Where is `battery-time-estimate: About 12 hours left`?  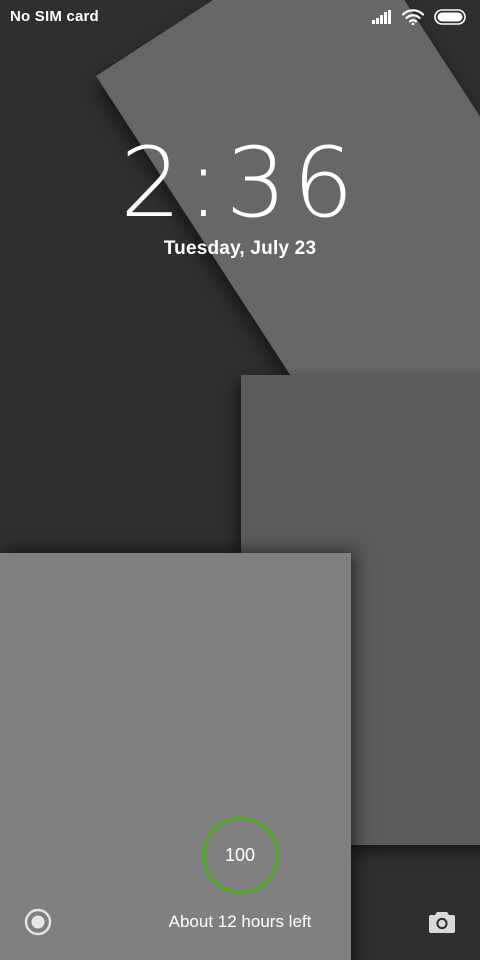
battery-time-estimate: About 12 hours left is located at coordinates (240, 921).